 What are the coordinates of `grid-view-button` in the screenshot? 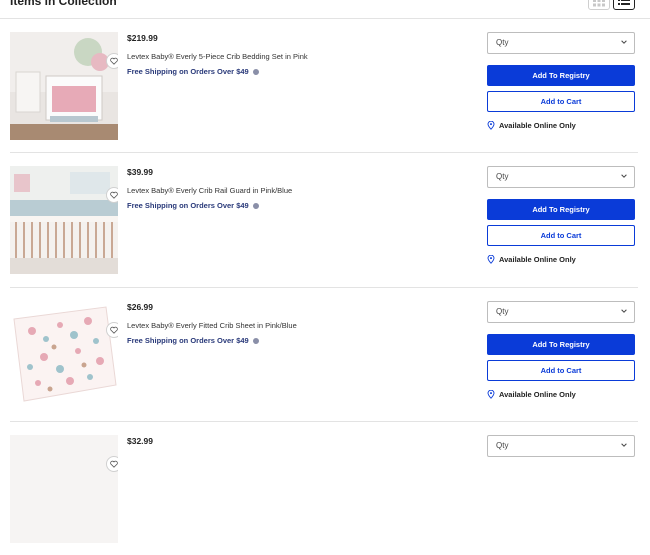 It's located at (599, 5).